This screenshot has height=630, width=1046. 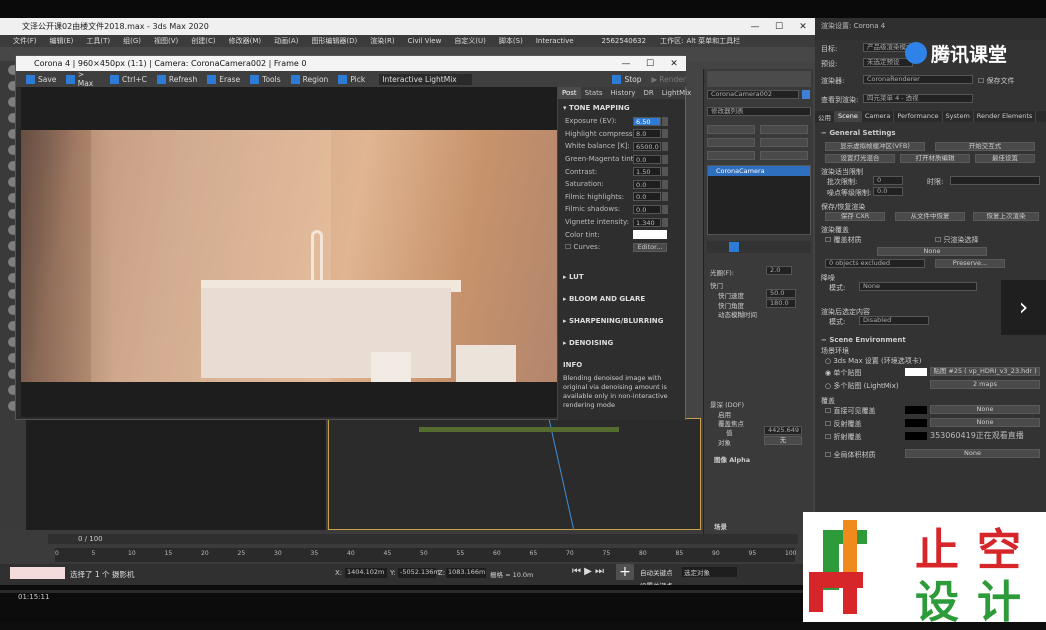 What do you see at coordinates (806, 94) in the screenshot?
I see `object-color-swatch` at bounding box center [806, 94].